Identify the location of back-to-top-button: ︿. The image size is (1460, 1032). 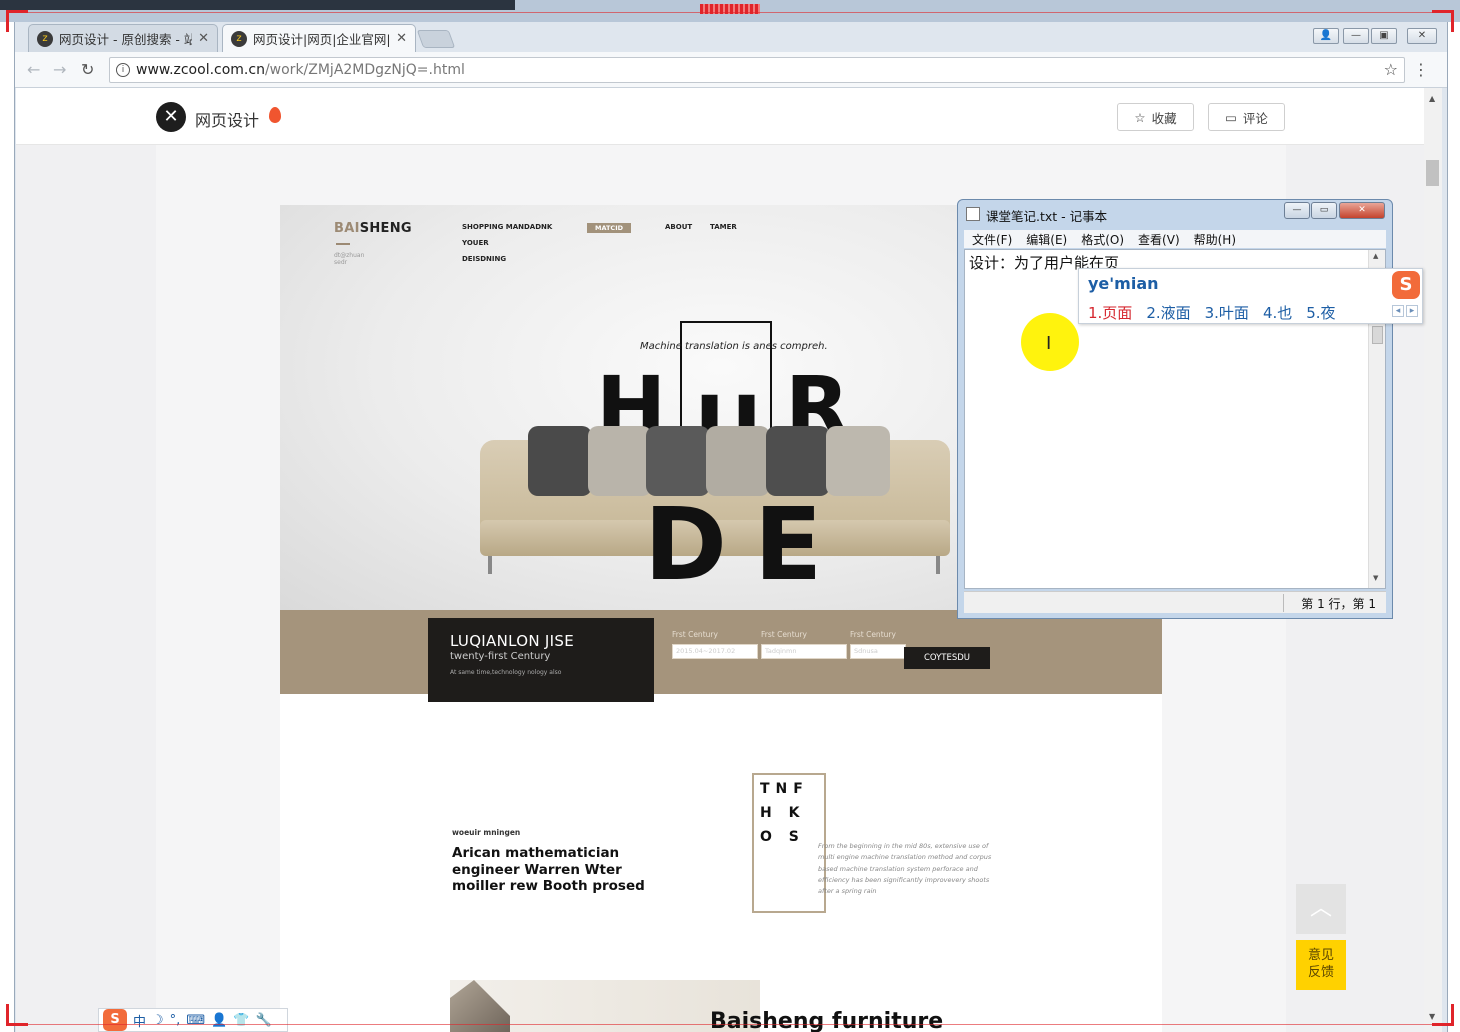
(1321, 909).